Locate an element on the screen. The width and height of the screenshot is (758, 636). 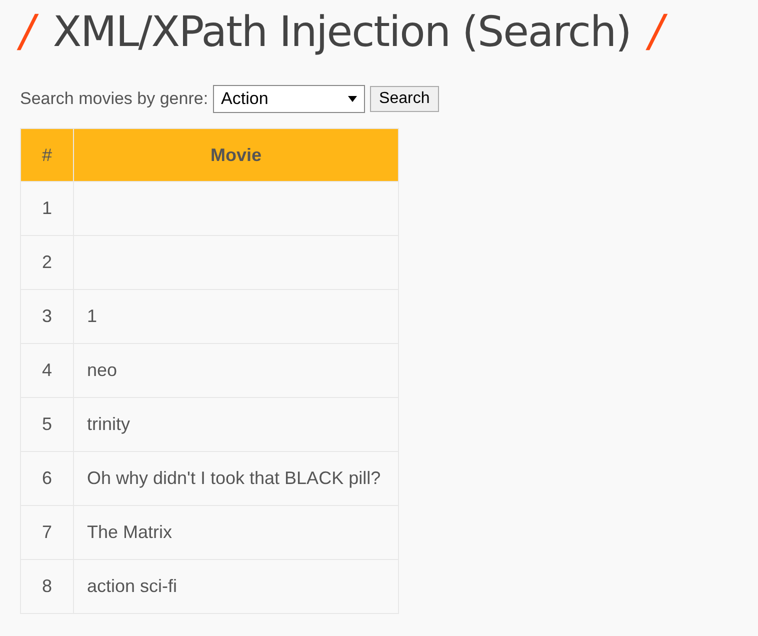
table-cell: The Matrix is located at coordinates (236, 533).